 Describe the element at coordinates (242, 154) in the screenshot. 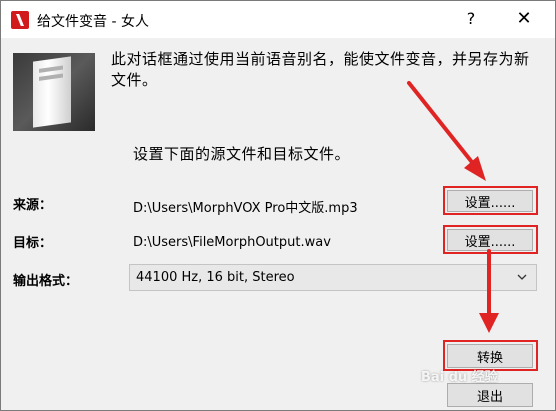

I see `dialog-instruction: 设置下面的源文件和目标文件。` at that location.